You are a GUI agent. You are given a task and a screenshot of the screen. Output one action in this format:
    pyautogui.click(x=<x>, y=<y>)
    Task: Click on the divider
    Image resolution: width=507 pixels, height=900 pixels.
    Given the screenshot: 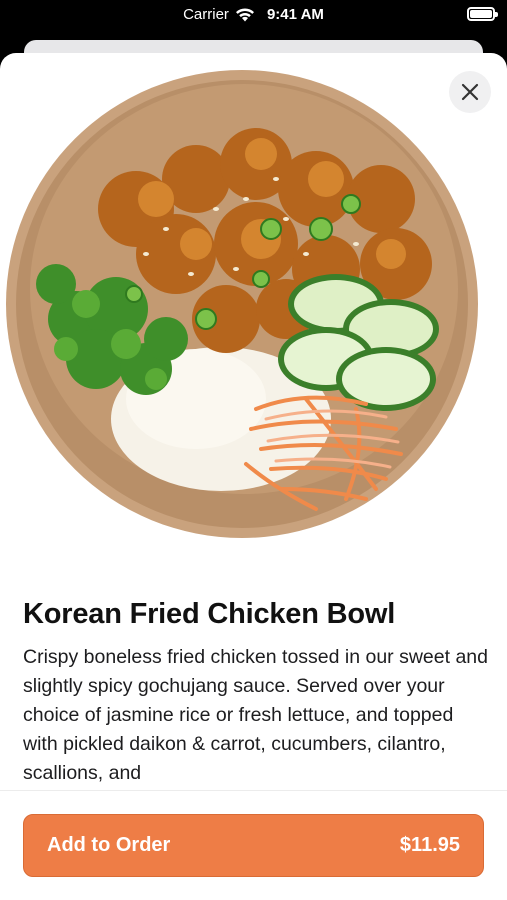 What is the action you would take?
    pyautogui.click(x=253, y=790)
    